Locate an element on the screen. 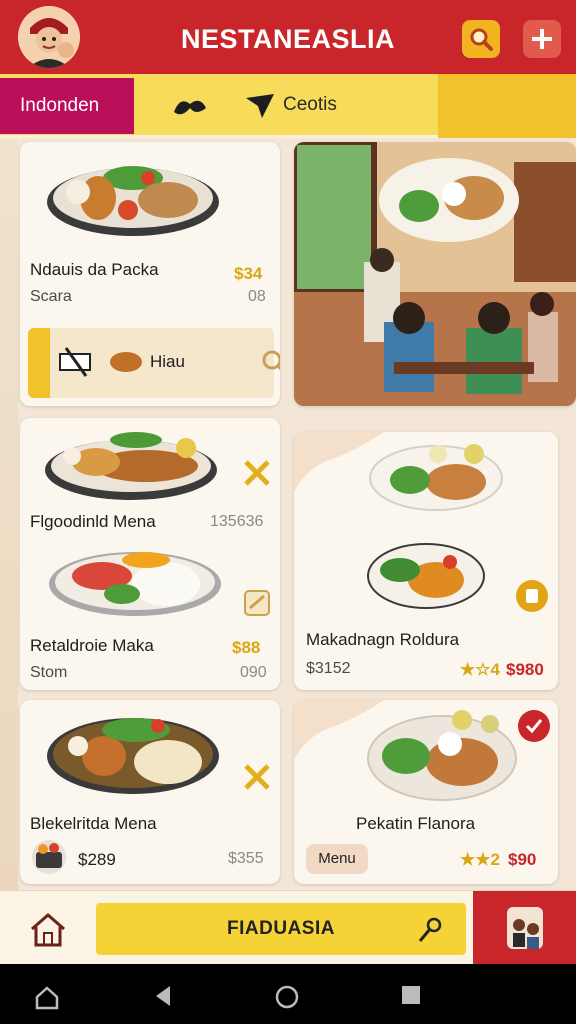  promo-strip: Hiau is located at coordinates (154, 363).